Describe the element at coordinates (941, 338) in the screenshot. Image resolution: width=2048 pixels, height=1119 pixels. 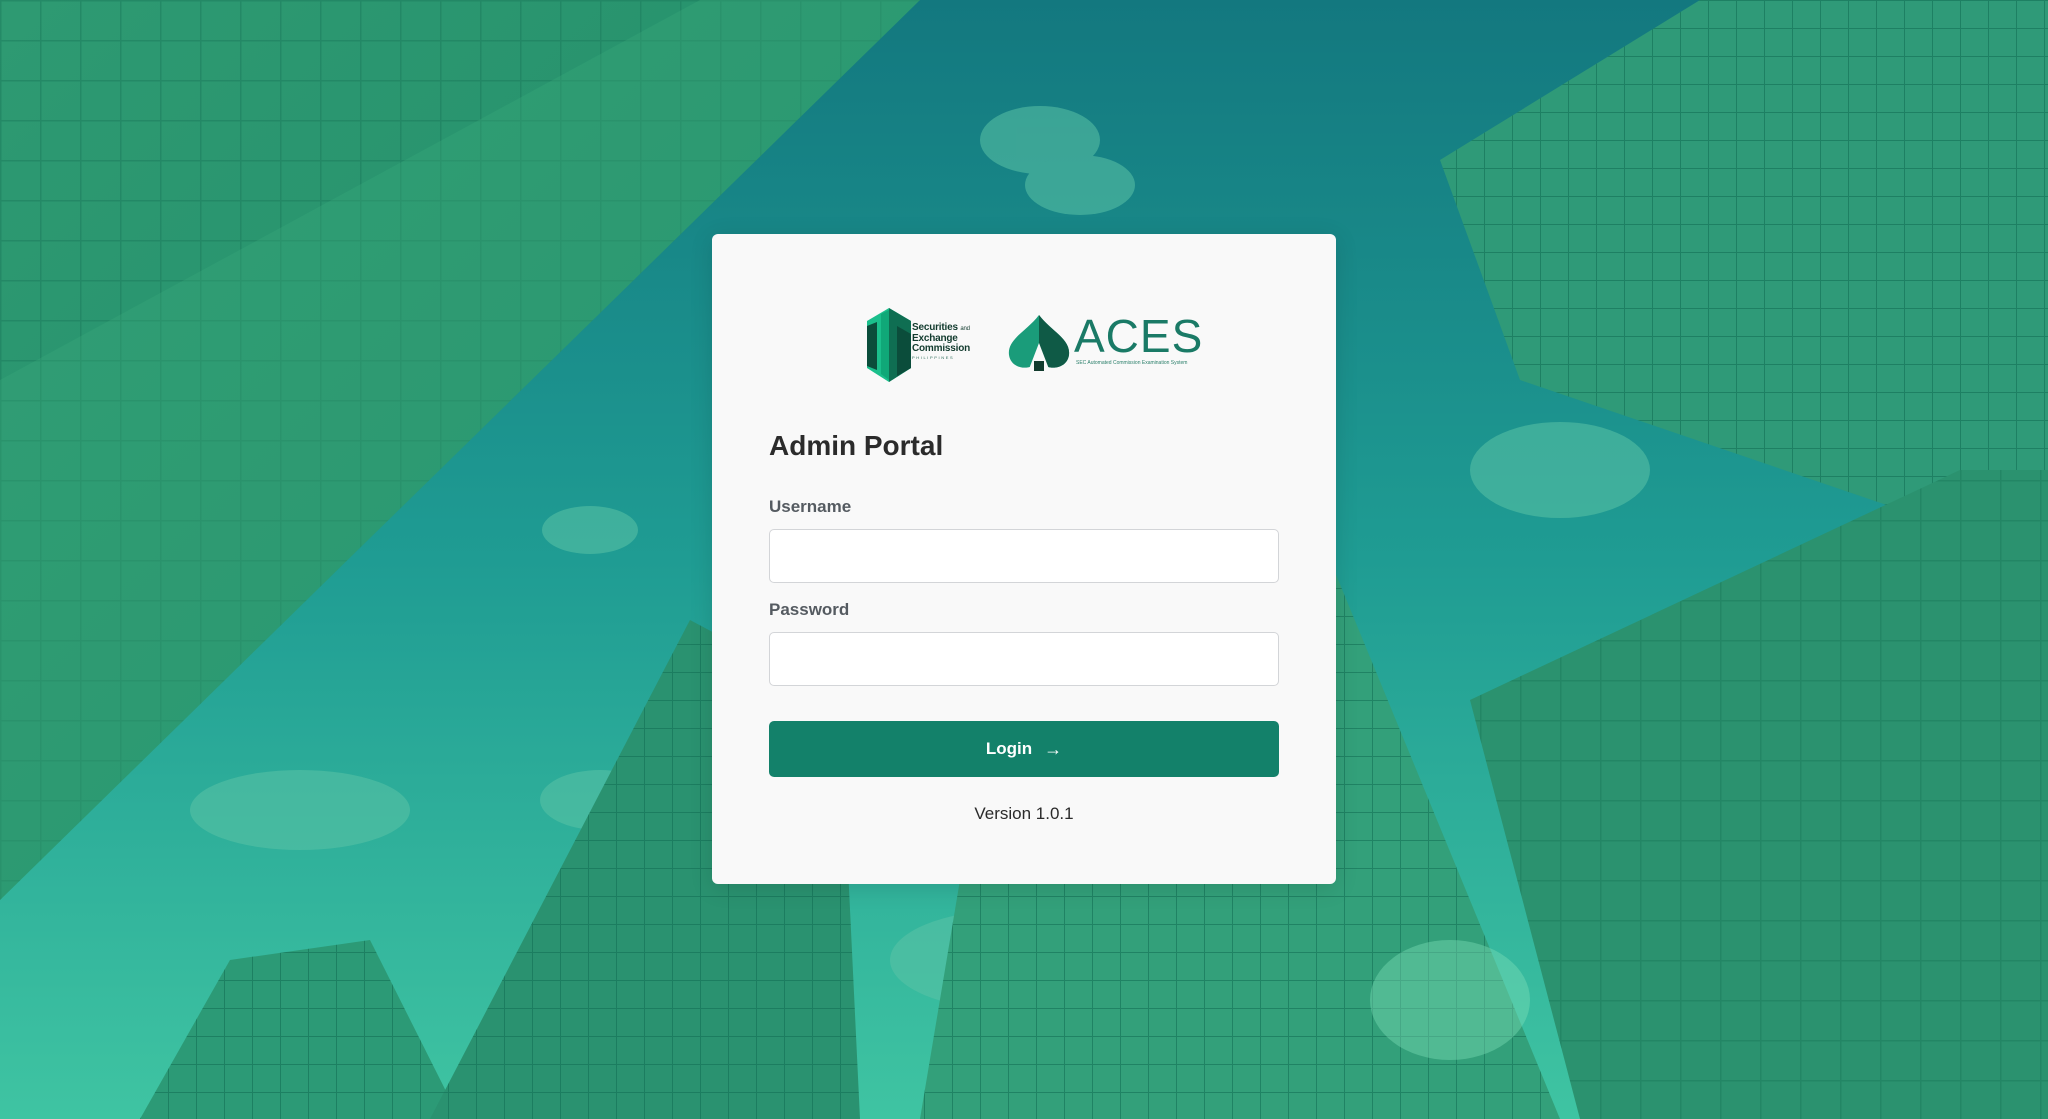
I see `sec-wordmark: Securities and Exchange Commission` at that location.